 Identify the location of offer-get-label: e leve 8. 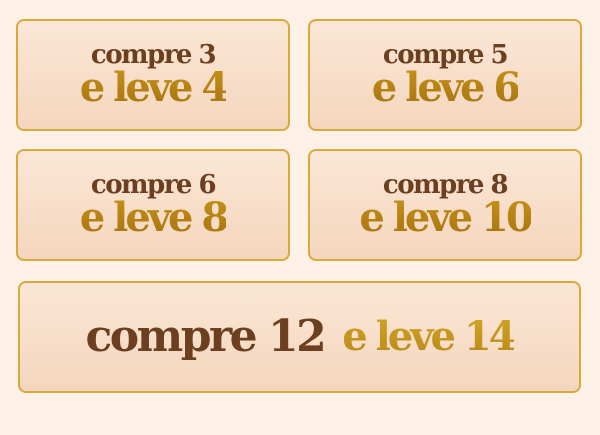
(154, 217).